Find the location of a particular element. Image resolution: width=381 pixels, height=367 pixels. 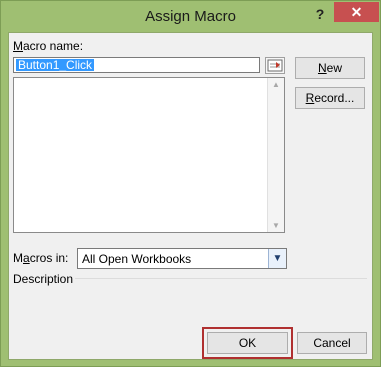

close-icon: ✕ is located at coordinates (356, 12).